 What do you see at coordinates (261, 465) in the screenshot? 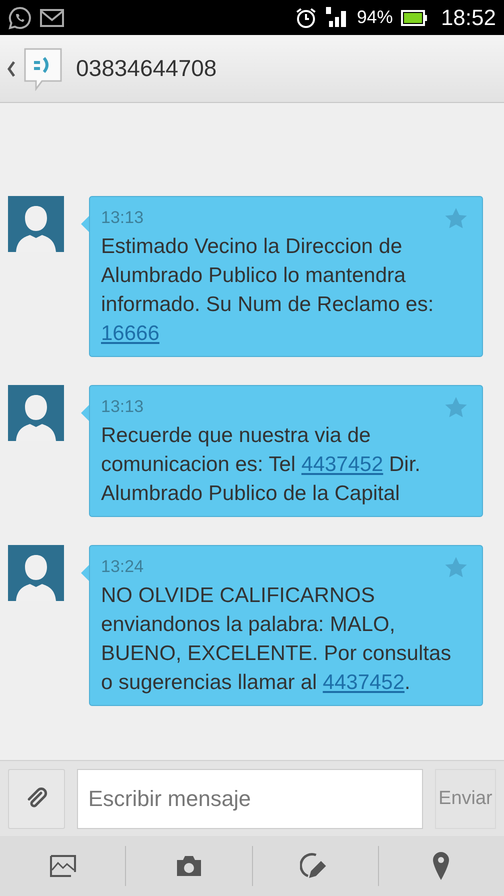
I see `message-text: Recuerde que nuestra via de comunicacion es: Tel 4437452 Dir. Alumbrado Publico de la Capital` at bounding box center [261, 465].